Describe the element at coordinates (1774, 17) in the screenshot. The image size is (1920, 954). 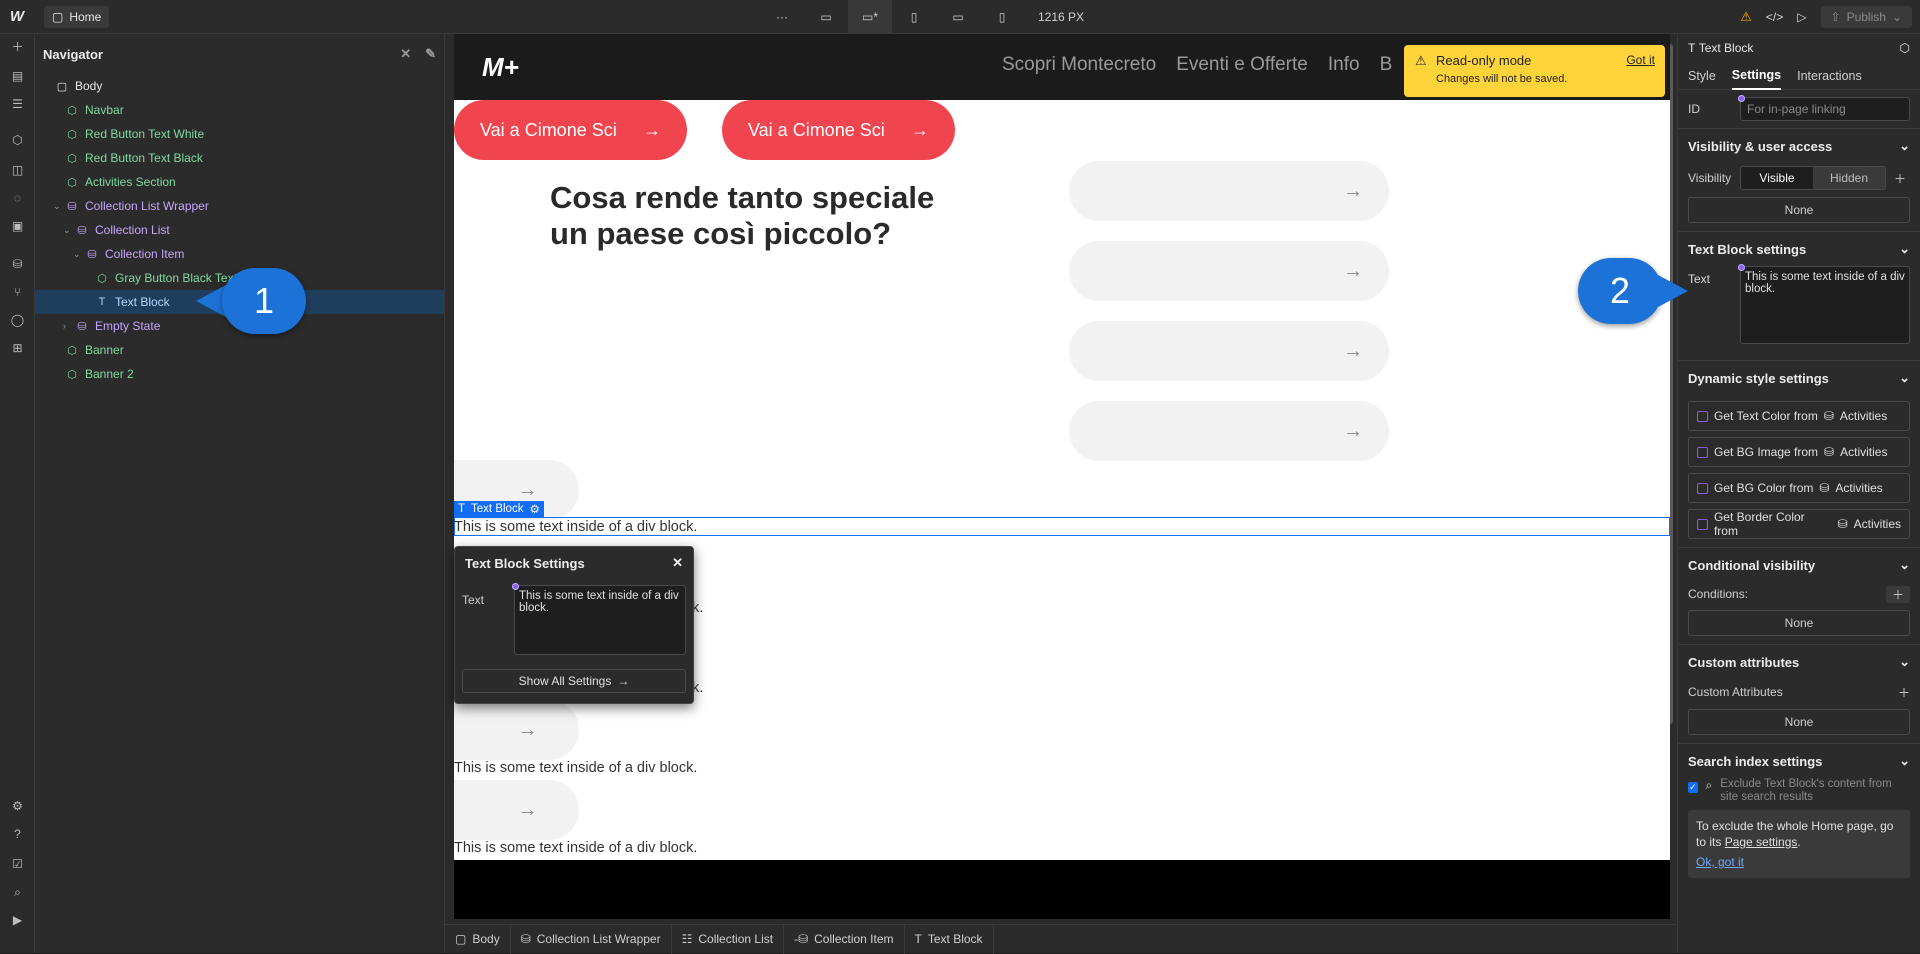
I see `code-icon: </>` at that location.